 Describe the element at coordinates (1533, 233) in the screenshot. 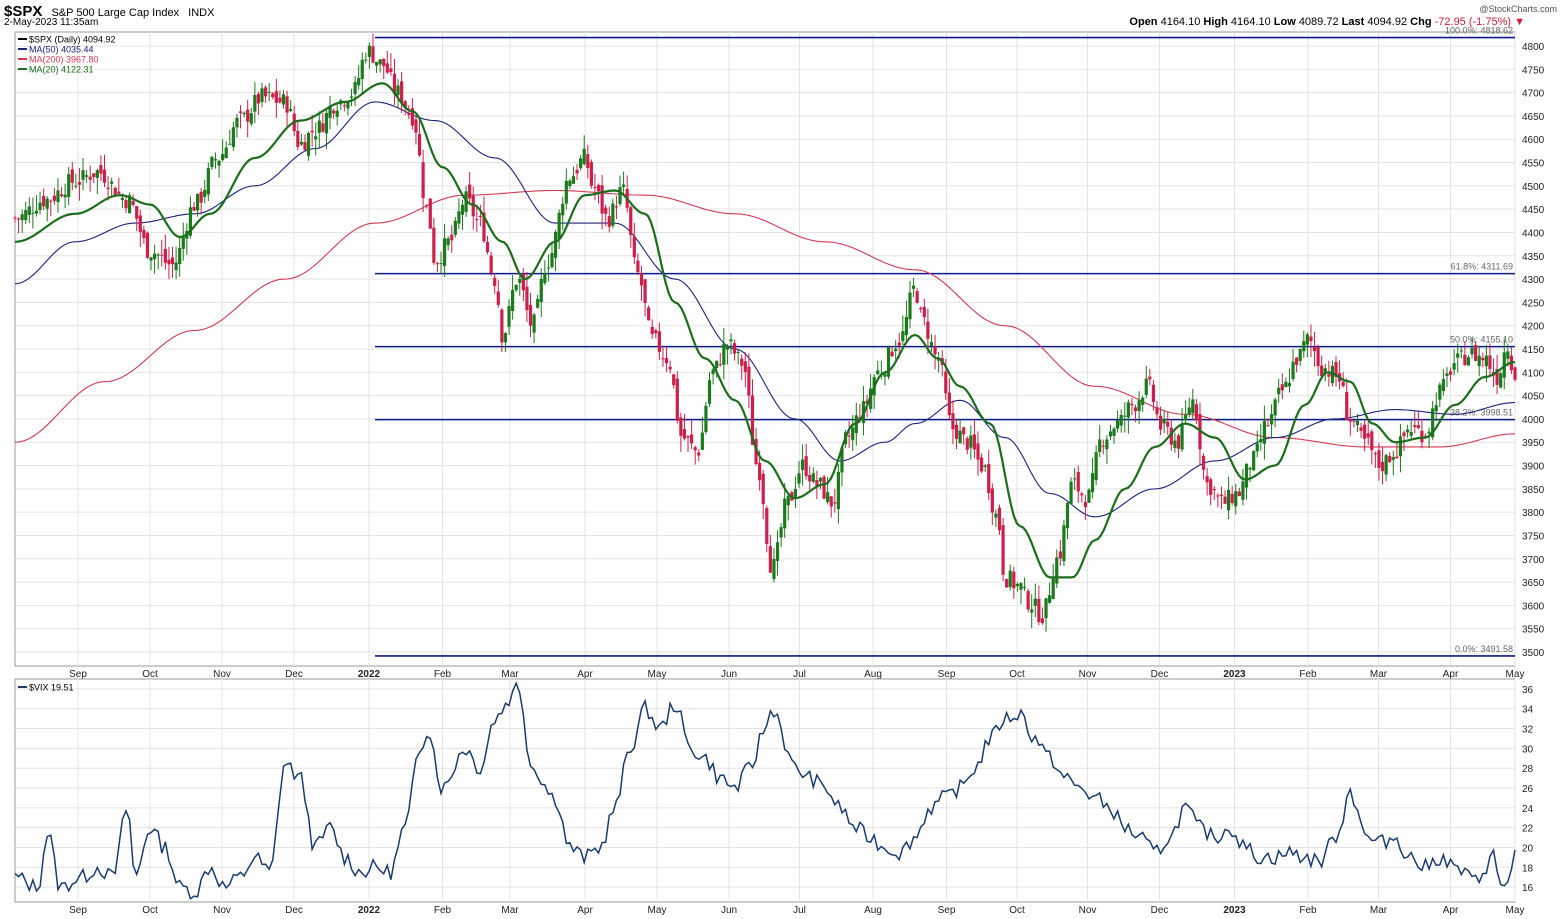

I see `y-tick-label: 4400` at that location.